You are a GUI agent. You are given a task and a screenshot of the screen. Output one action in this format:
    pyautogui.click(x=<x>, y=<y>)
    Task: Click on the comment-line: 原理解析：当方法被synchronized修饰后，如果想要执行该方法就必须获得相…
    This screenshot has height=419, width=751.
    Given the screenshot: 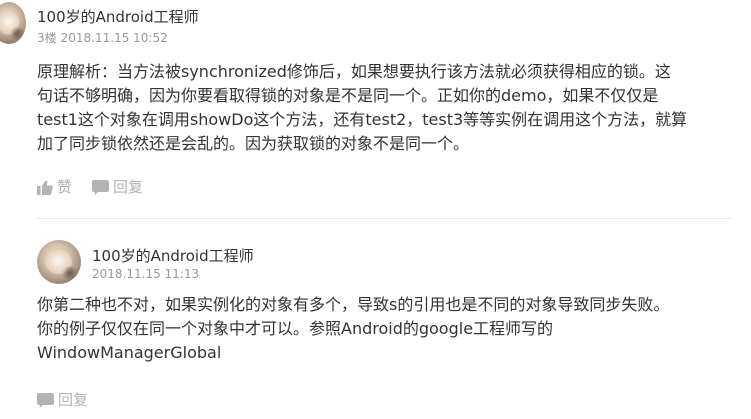 What is the action you would take?
    pyautogui.click(x=354, y=71)
    